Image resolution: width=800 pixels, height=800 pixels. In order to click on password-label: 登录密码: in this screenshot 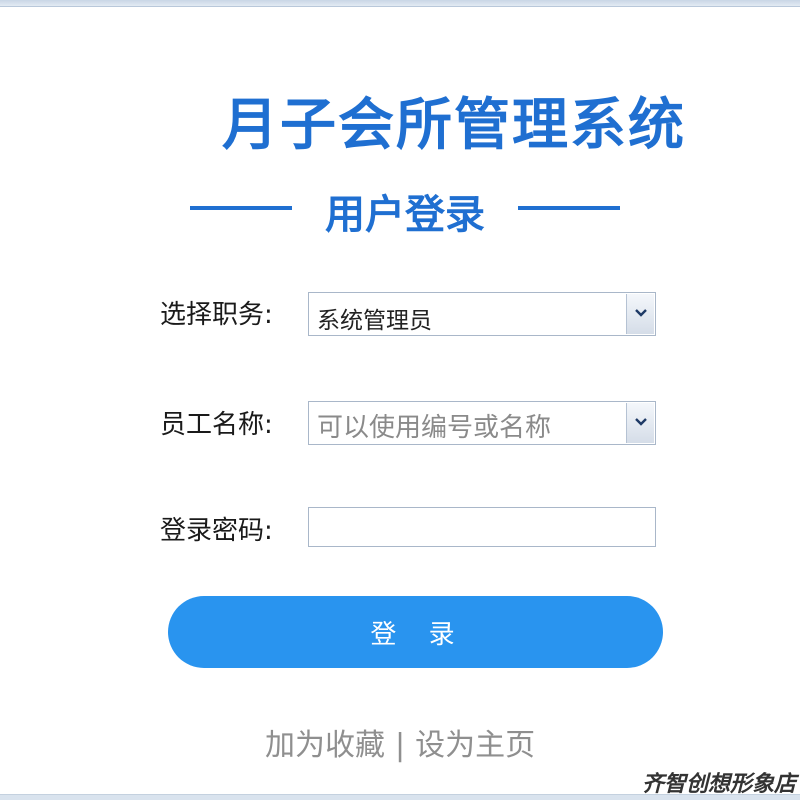, I will do `click(216, 531)`.